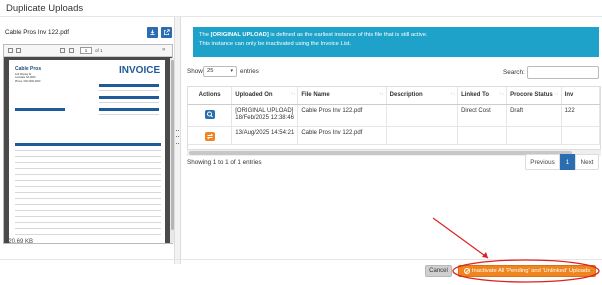  Describe the element at coordinates (482, 135) in the screenshot. I see `linked-to-cell` at that location.